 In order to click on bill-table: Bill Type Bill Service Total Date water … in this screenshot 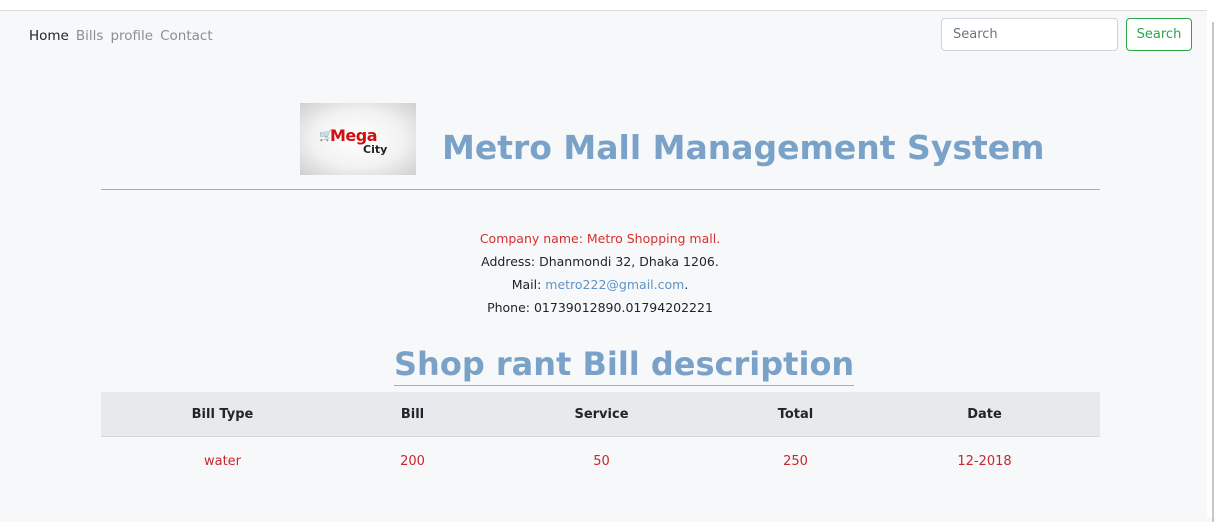, I will do `click(600, 439)`.